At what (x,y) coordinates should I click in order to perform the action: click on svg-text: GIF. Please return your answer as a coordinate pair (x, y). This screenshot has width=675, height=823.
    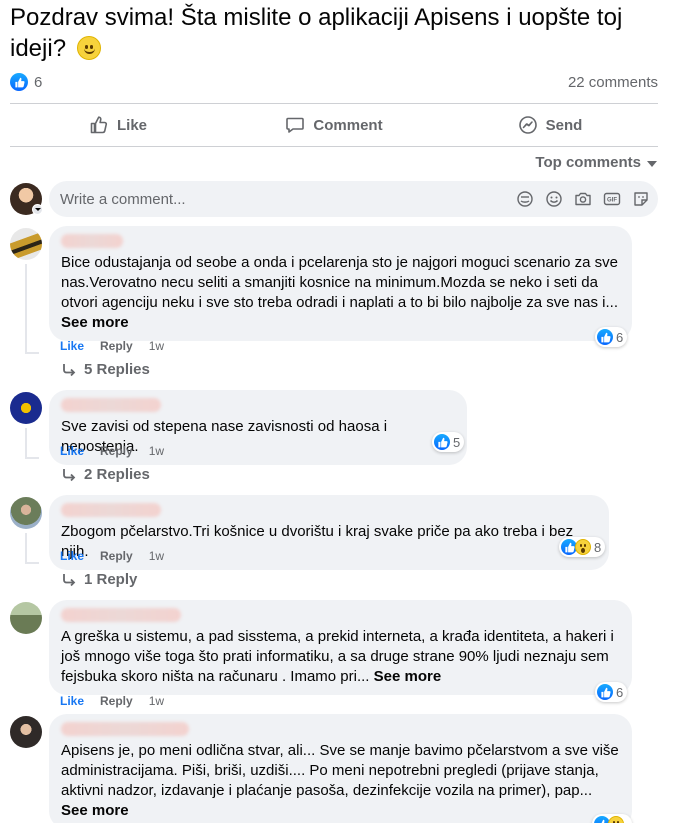
    Looking at the image, I should click on (612, 200).